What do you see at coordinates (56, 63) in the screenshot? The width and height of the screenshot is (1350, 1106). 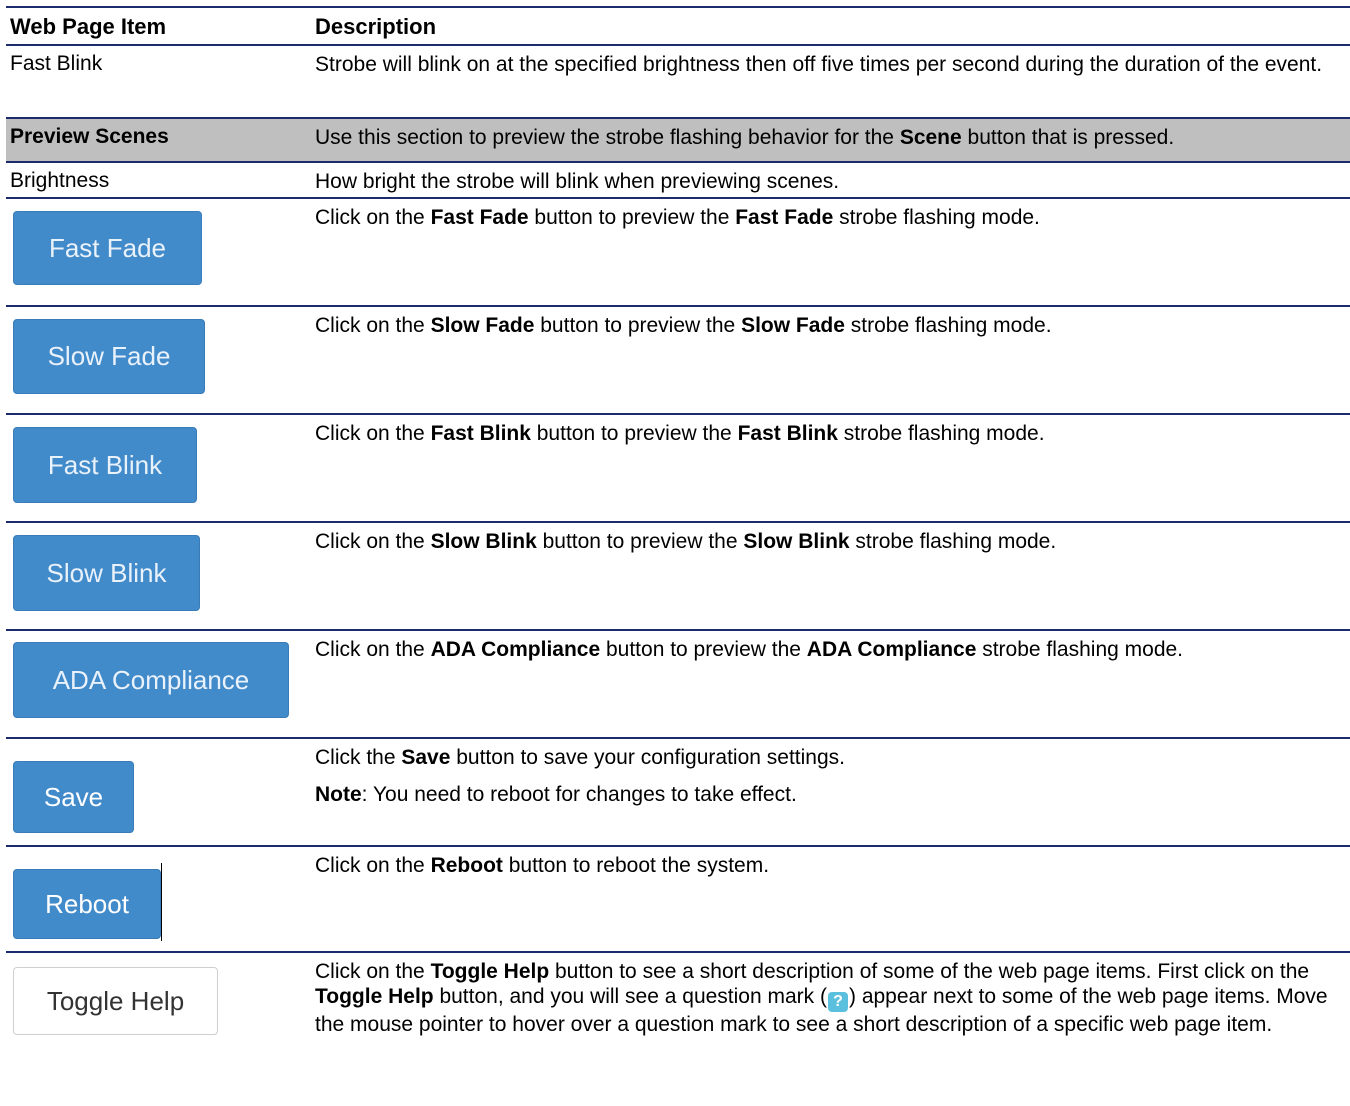 I see `item-fast-blink-label: Fast Blink` at bounding box center [56, 63].